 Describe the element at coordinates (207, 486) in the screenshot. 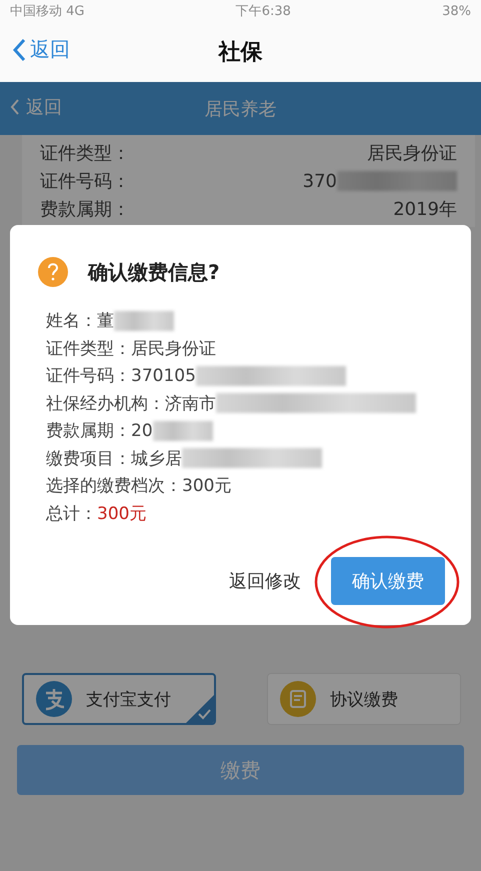

I see `field-value: 300元` at that location.